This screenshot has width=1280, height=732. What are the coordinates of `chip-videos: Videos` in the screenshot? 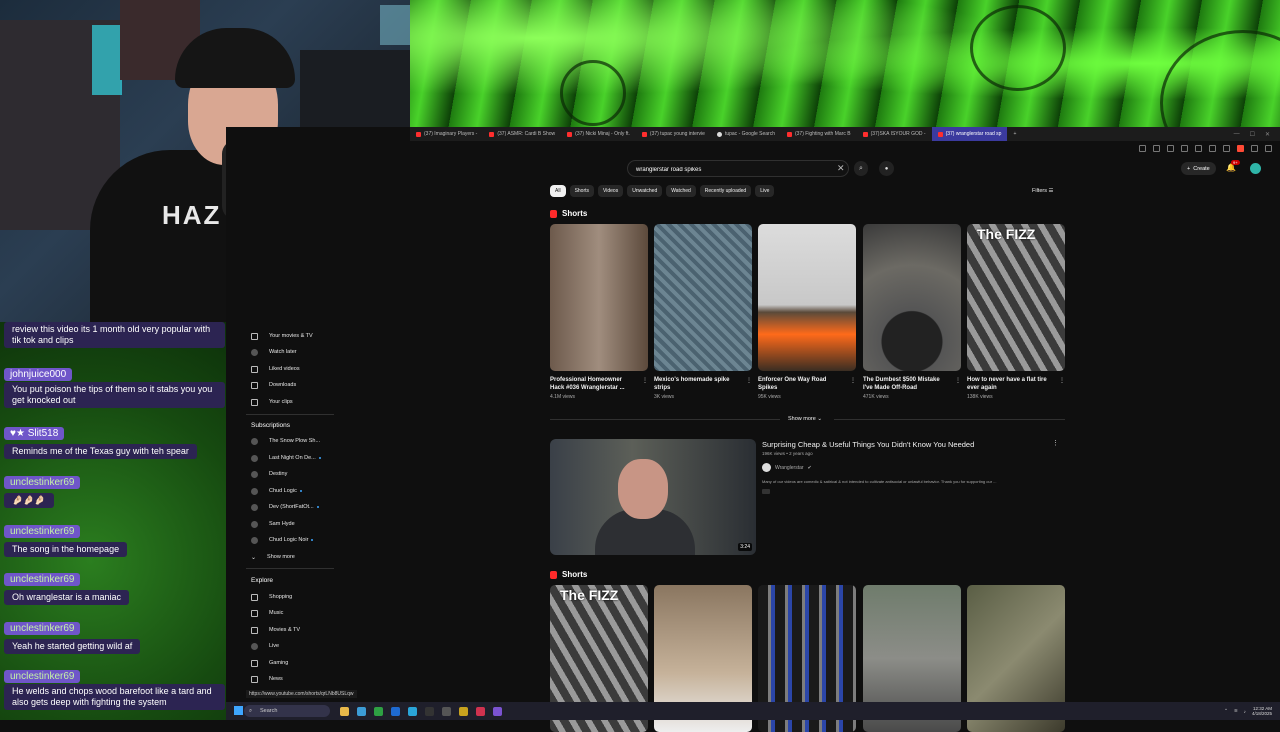 It's located at (611, 191).